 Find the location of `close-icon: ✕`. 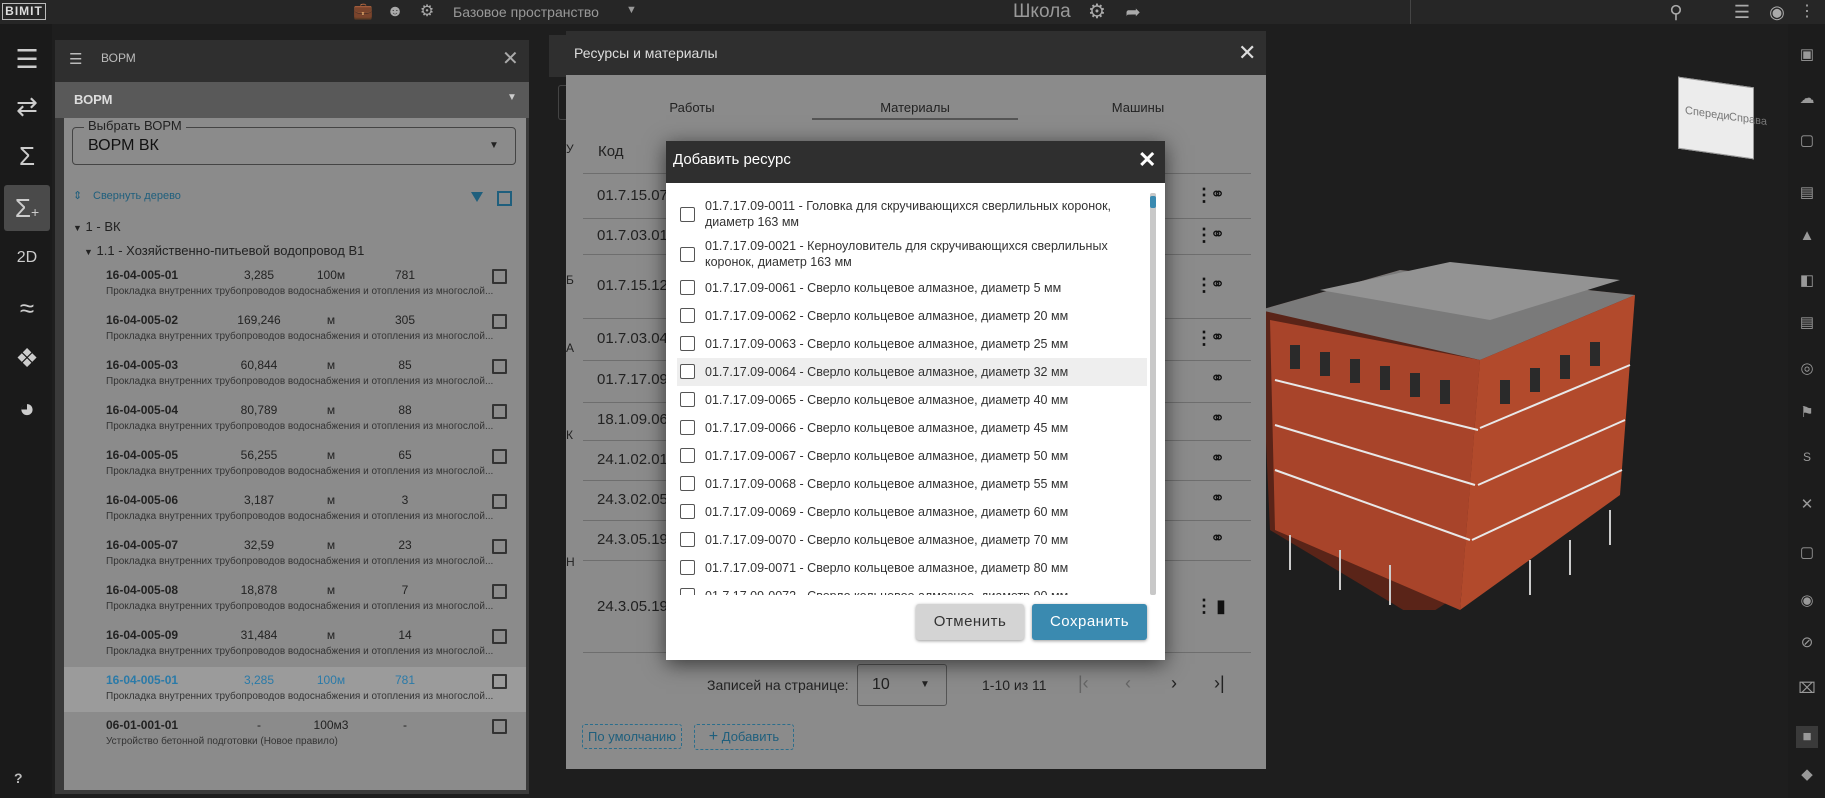

close-icon: ✕ is located at coordinates (1247, 53).